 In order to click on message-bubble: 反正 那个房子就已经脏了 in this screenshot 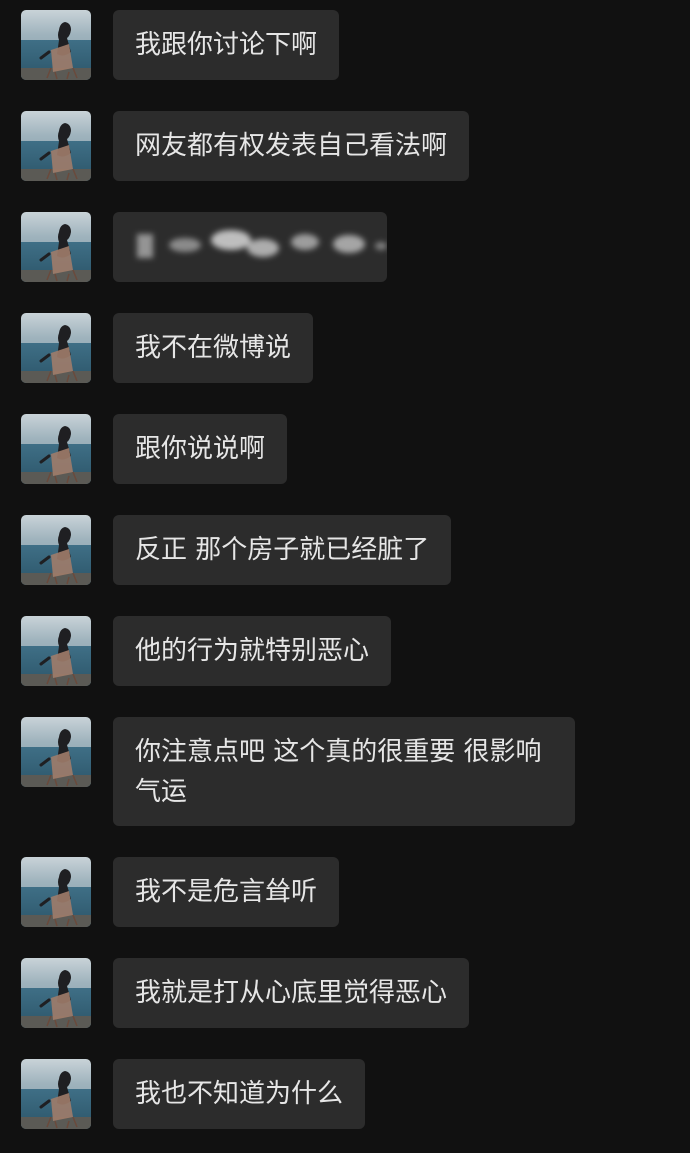, I will do `click(282, 550)`.